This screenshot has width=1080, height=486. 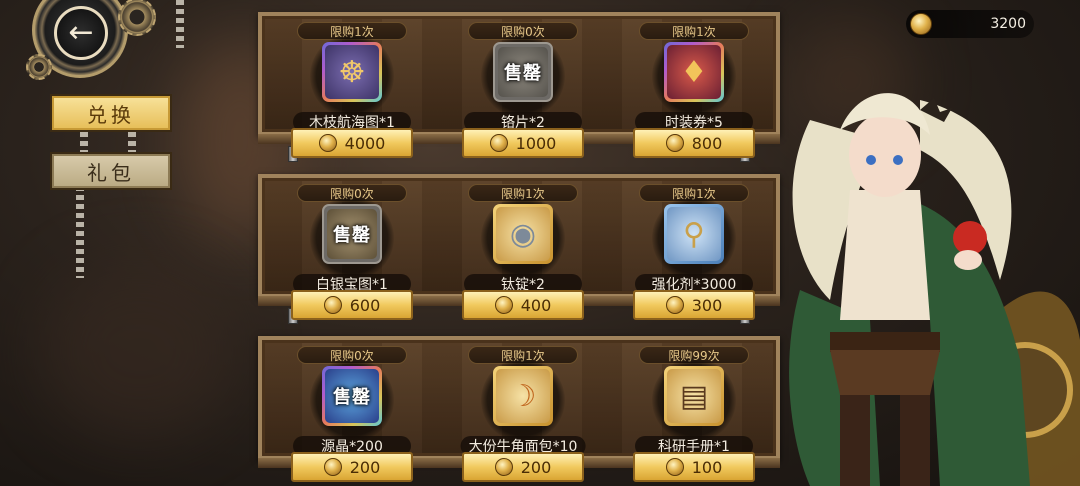 I want to click on item-icon-button: ☸, so click(x=352, y=72).